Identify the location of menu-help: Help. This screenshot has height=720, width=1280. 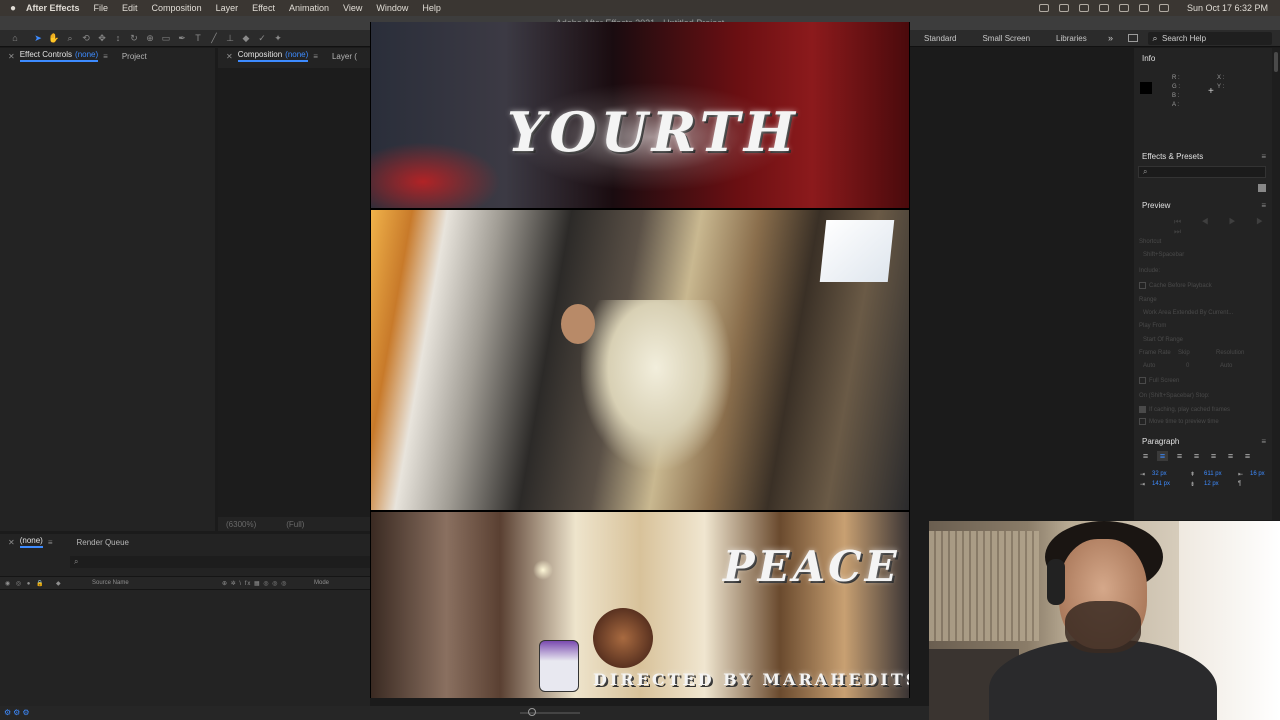
(431, 8).